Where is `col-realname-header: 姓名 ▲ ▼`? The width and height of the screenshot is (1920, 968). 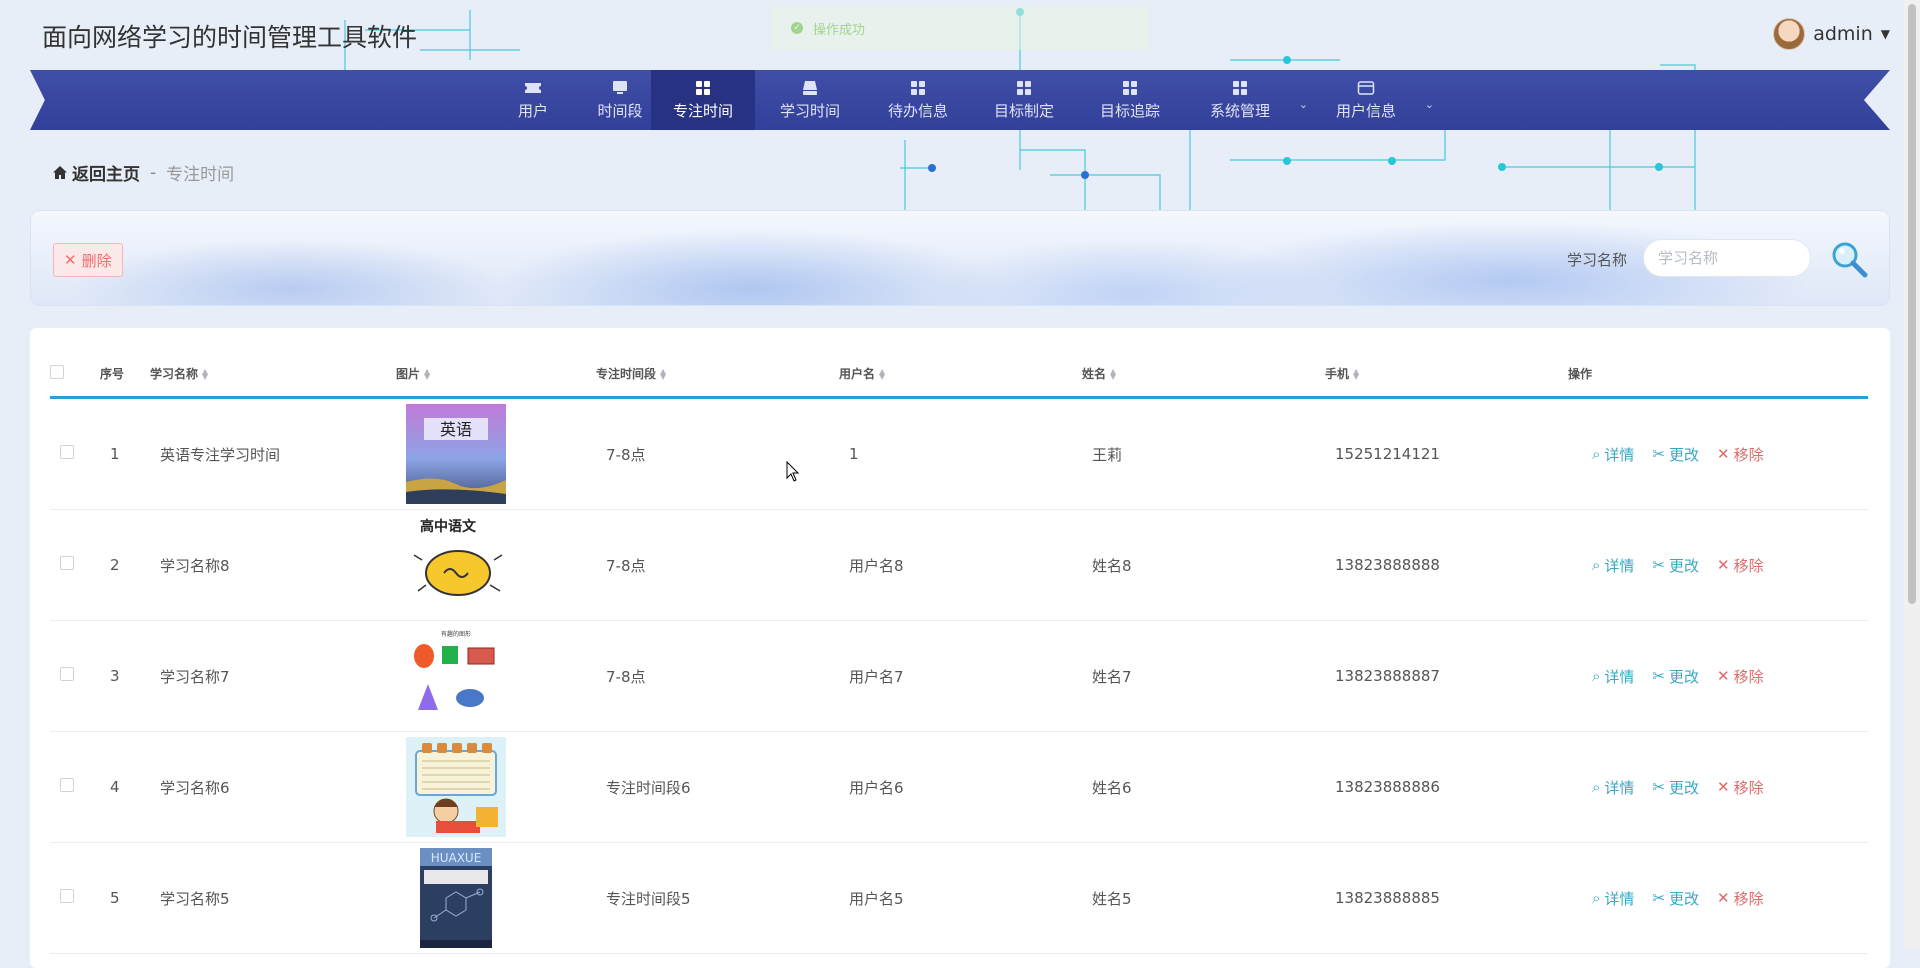
col-realname-header: 姓名 ▲ ▼ is located at coordinates (1203, 374).